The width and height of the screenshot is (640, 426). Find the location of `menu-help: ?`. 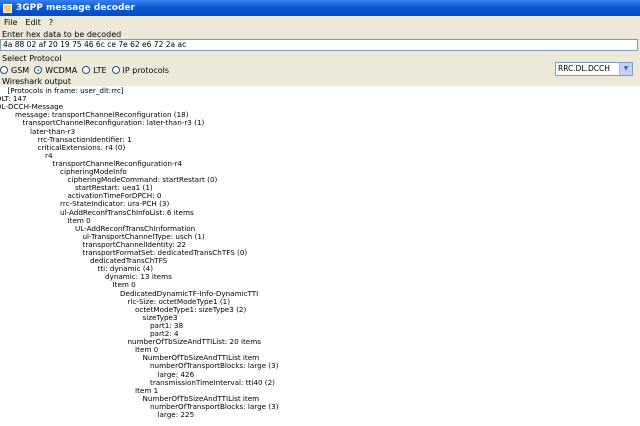

menu-help: ? is located at coordinates (51, 22).